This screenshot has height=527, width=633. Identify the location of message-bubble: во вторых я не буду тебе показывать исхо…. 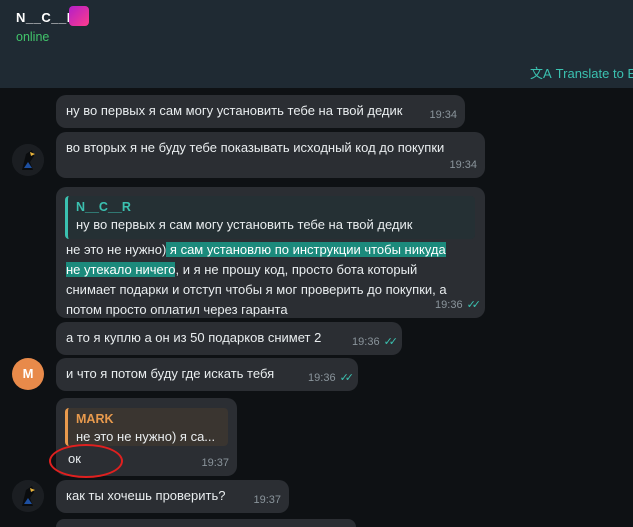
(270, 155).